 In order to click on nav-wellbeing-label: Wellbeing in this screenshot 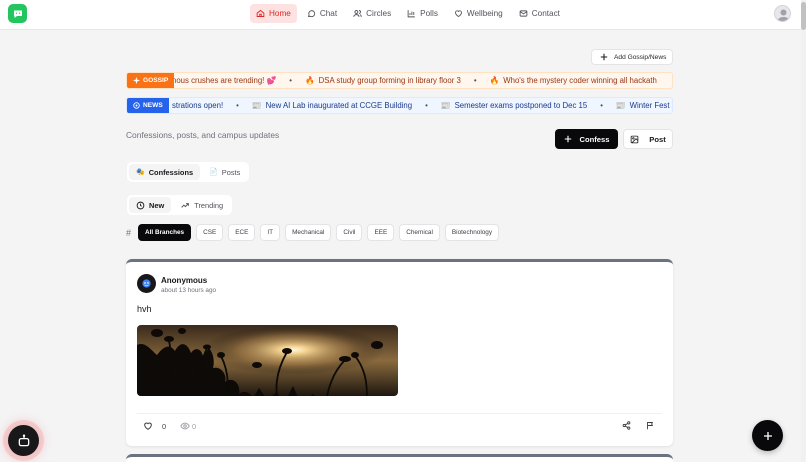, I will do `click(484, 13)`.